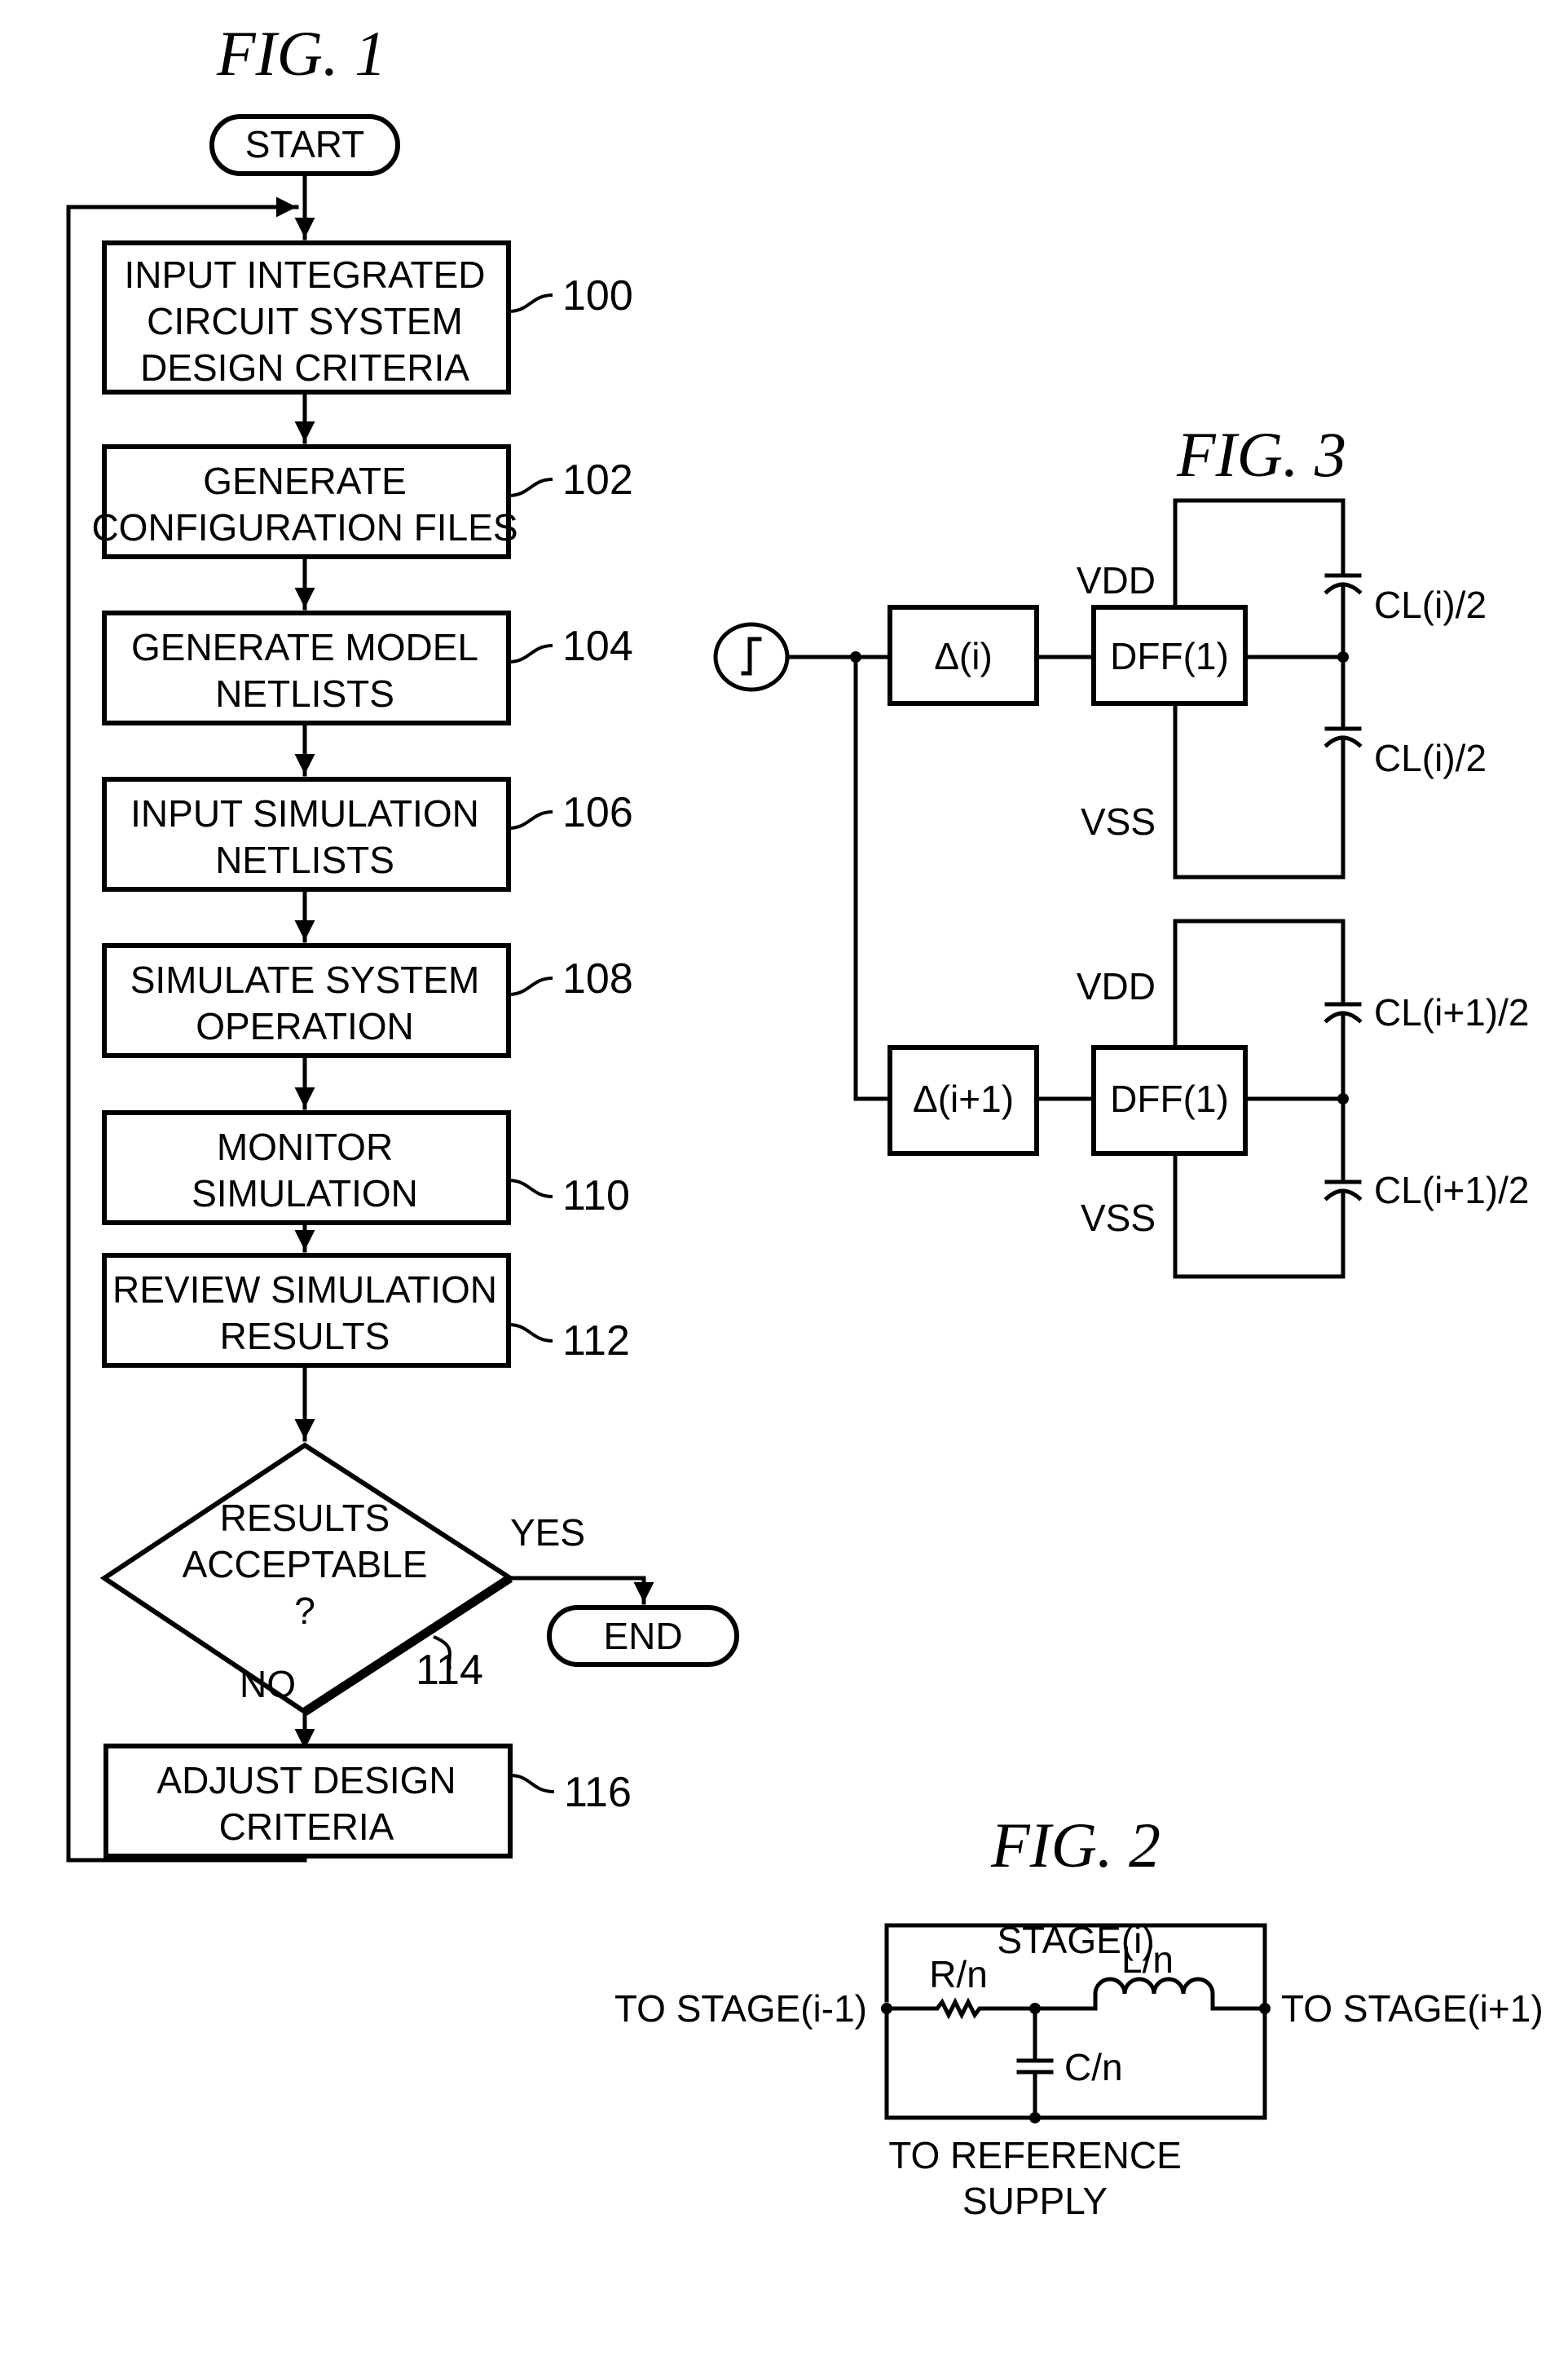 The height and width of the screenshot is (2359, 1568). Describe the element at coordinates (305, 1336) in the screenshot. I see `step-text-line: RESULTS` at that location.